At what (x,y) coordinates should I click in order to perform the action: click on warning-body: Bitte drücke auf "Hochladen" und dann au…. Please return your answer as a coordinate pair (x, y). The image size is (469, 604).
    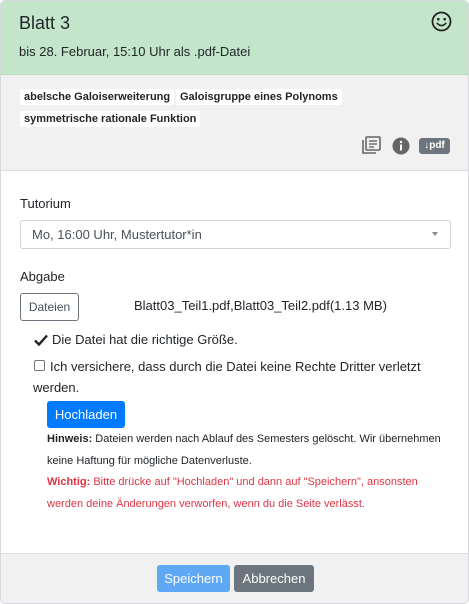
    Looking at the image, I should click on (232, 493).